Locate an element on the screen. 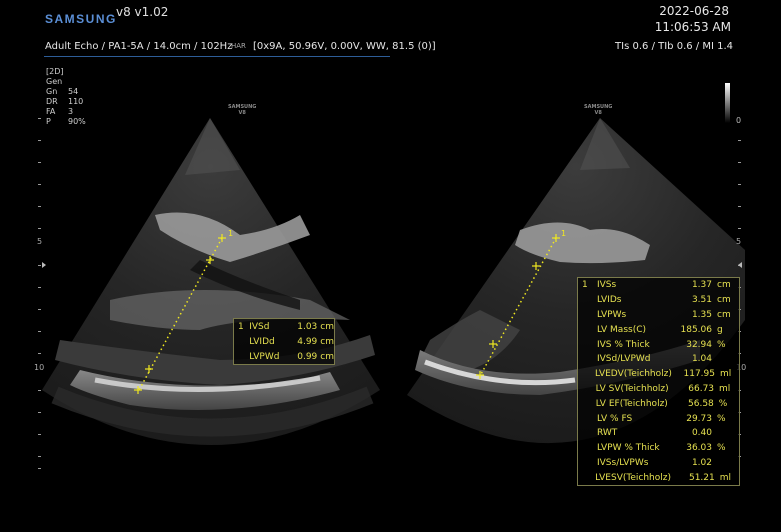 This screenshot has height=532, width=781. measurement-row: LVIDs 3.51 cm is located at coordinates (664, 300).